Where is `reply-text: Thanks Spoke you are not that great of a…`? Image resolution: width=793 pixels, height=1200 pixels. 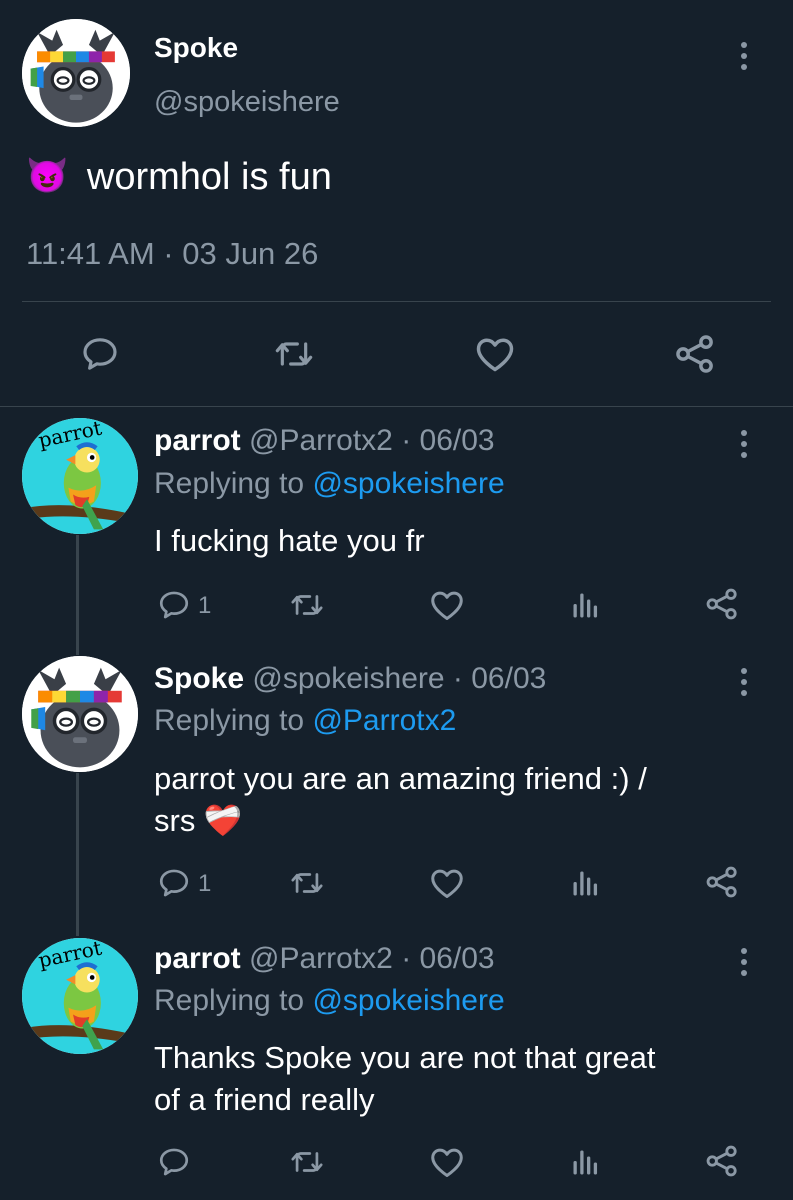 reply-text: Thanks Spoke you are not that great of a… is located at coordinates (405, 1078).